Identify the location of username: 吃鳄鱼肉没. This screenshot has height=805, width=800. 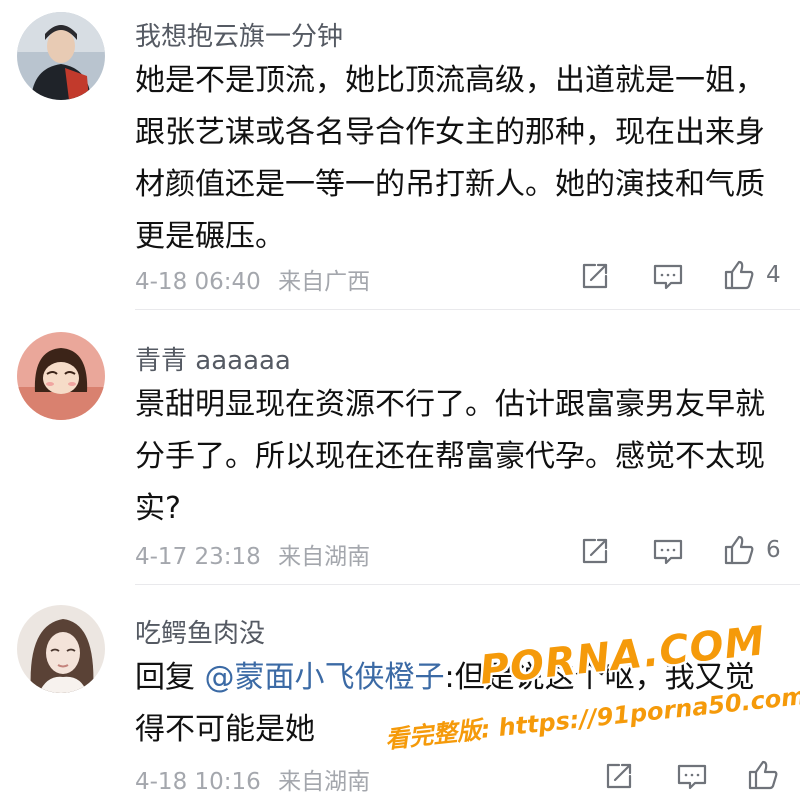
(200, 631).